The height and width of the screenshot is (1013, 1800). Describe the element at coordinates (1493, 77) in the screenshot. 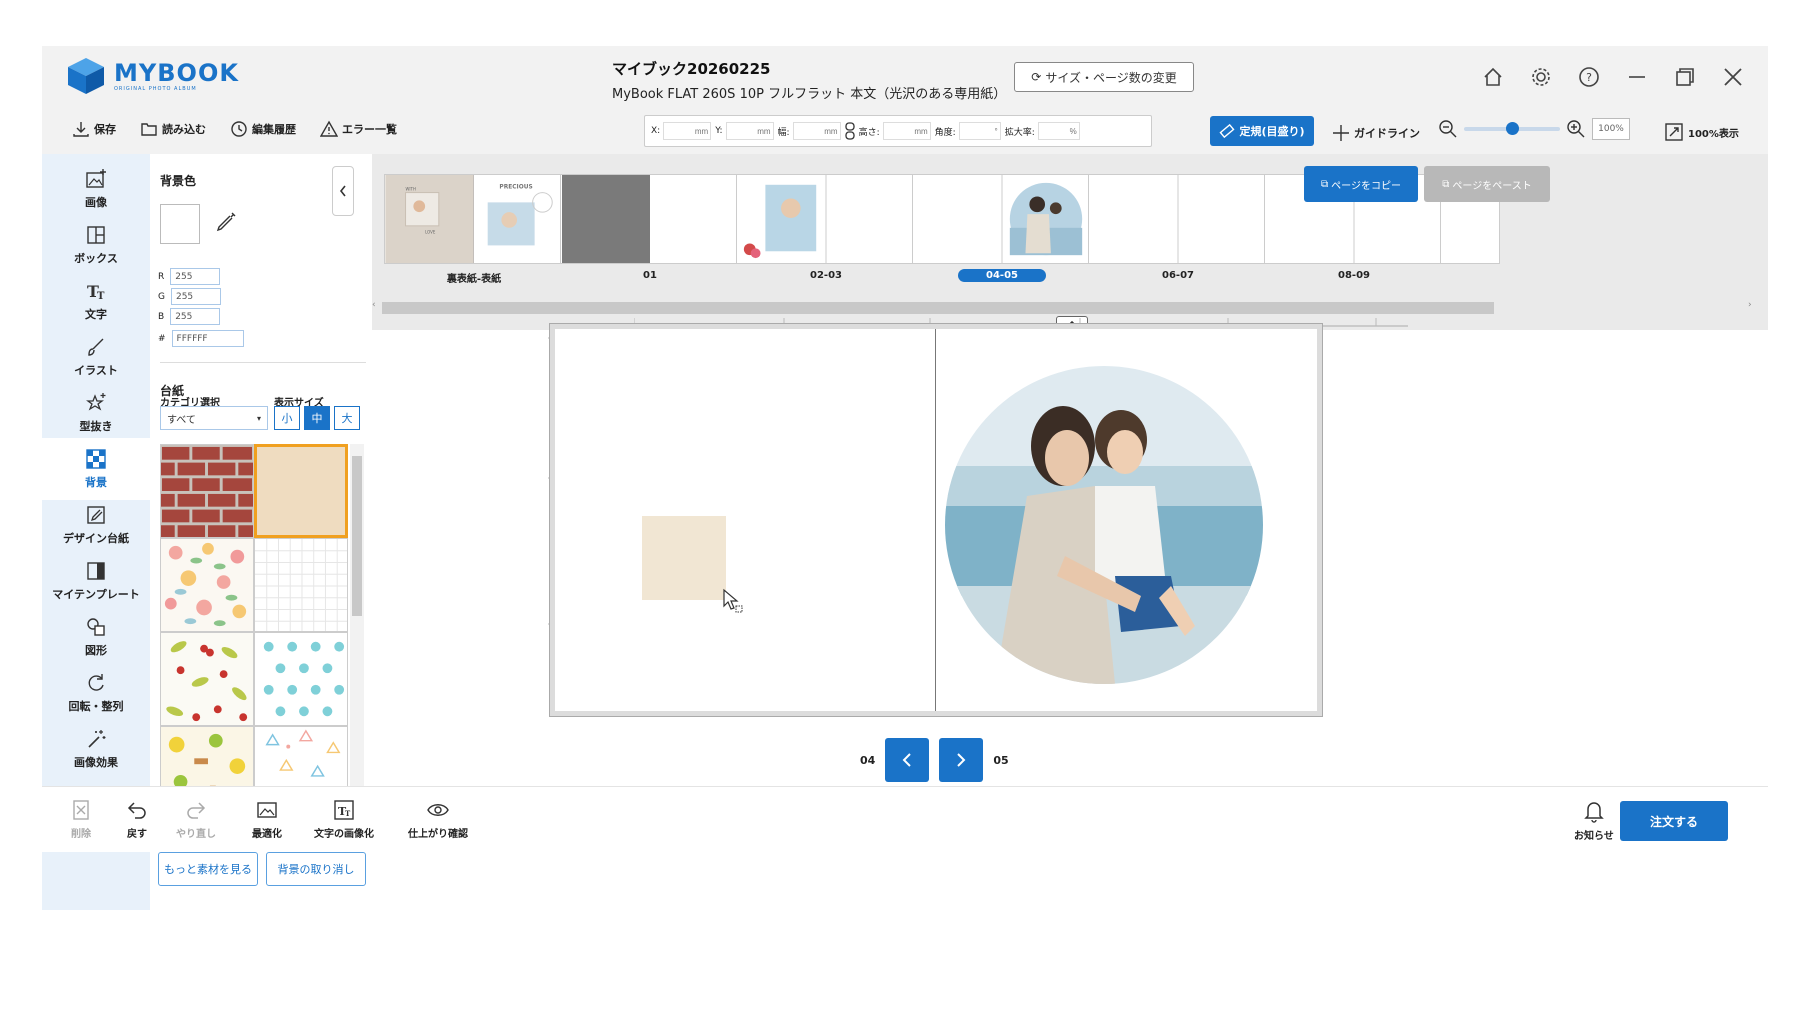

I see `home-icon` at that location.